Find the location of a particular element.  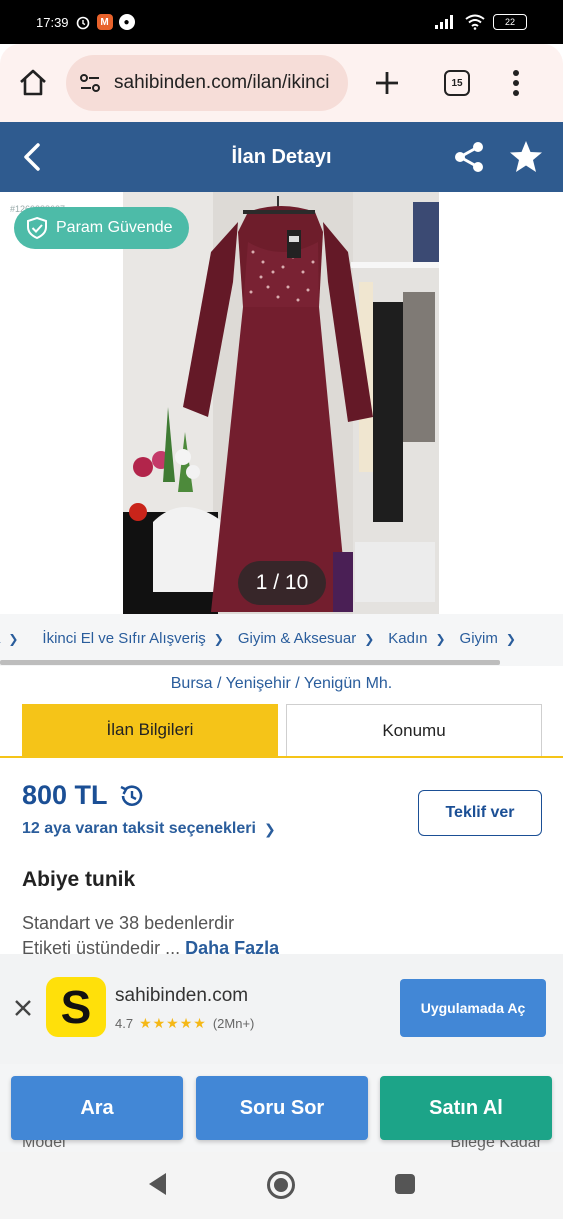

rating-value: 4.7 is located at coordinates (124, 1023).